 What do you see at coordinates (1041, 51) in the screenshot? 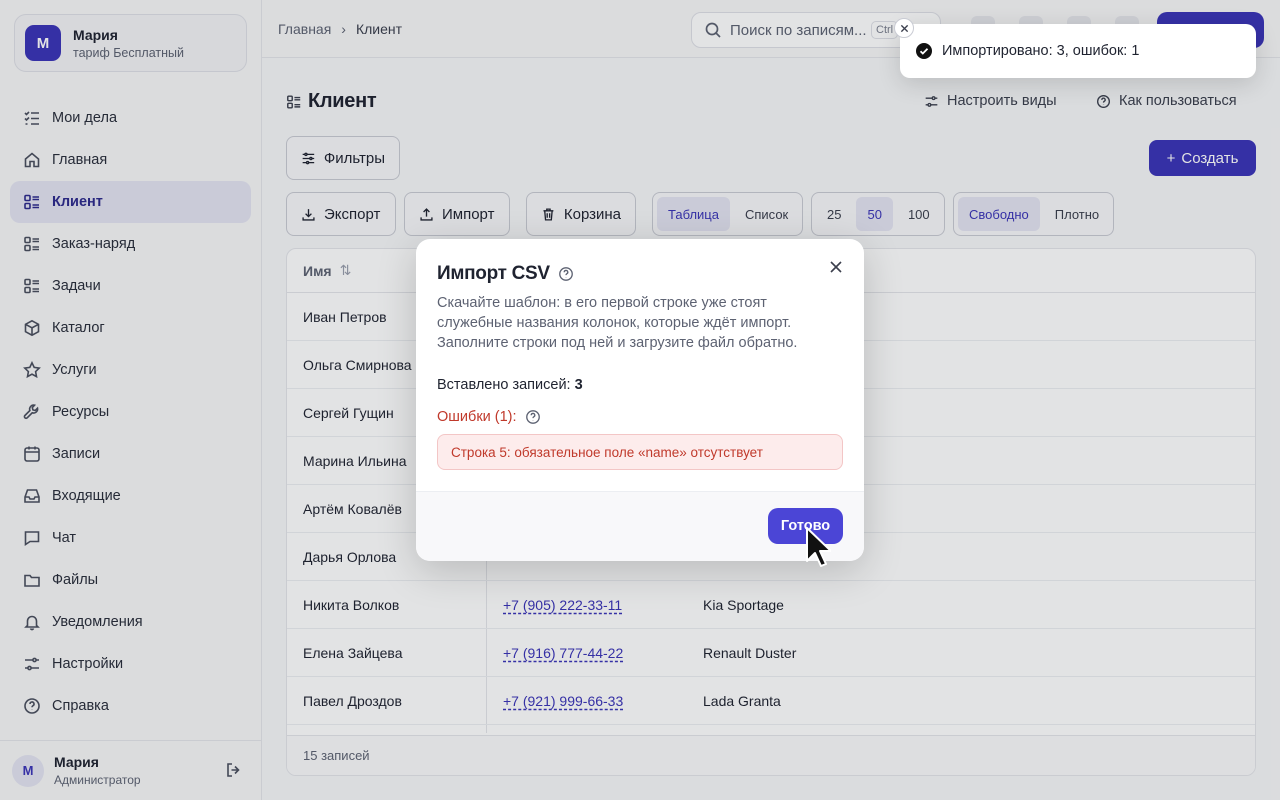
I see `toast-message: Импортировано: 3, ошибок: 1` at bounding box center [1041, 51].